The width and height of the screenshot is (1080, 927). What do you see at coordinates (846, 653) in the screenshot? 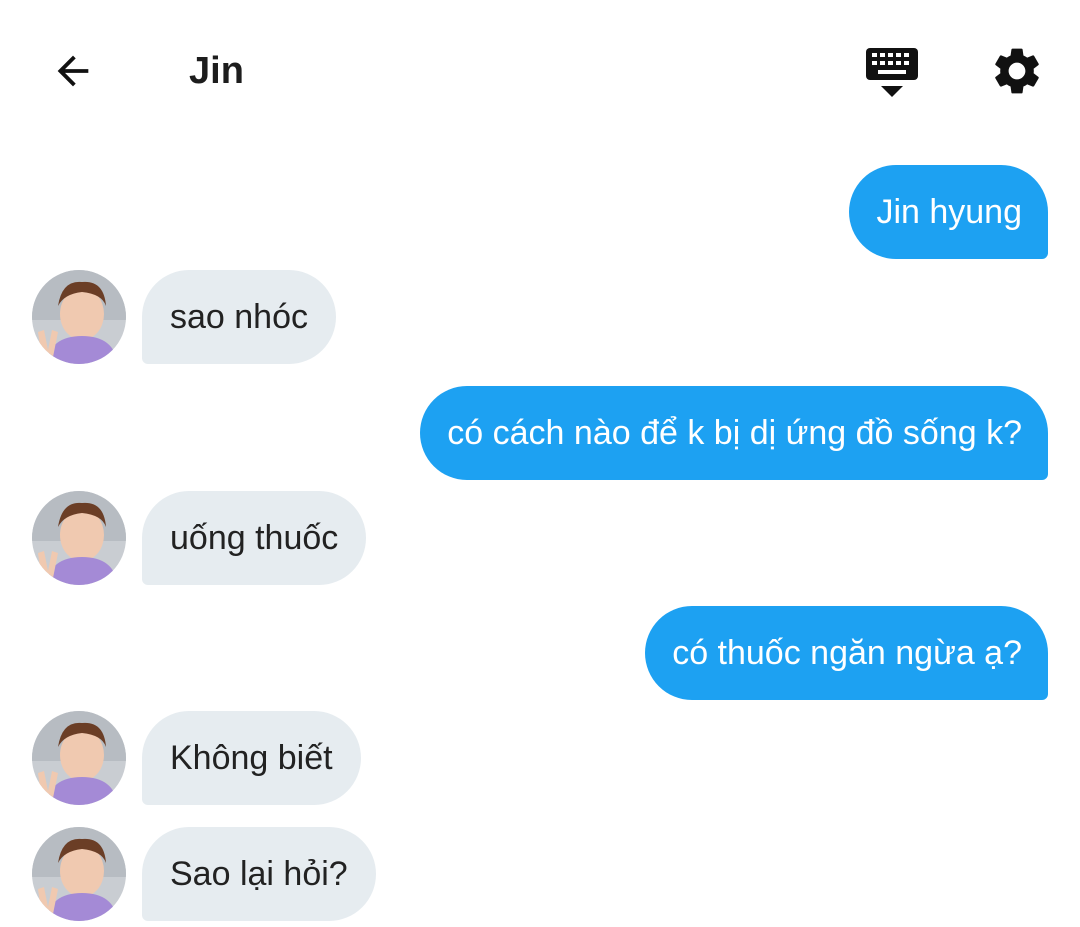
I see `message-bubble-outgoing: có thuốc ngăn ngừa ạ?` at bounding box center [846, 653].